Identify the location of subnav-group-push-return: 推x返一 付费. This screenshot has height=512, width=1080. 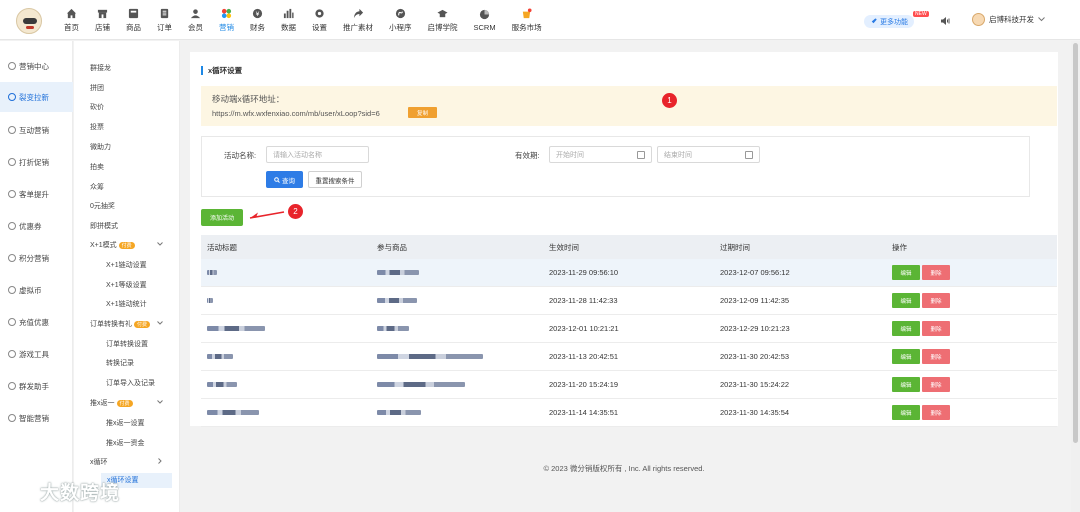
(111, 403).